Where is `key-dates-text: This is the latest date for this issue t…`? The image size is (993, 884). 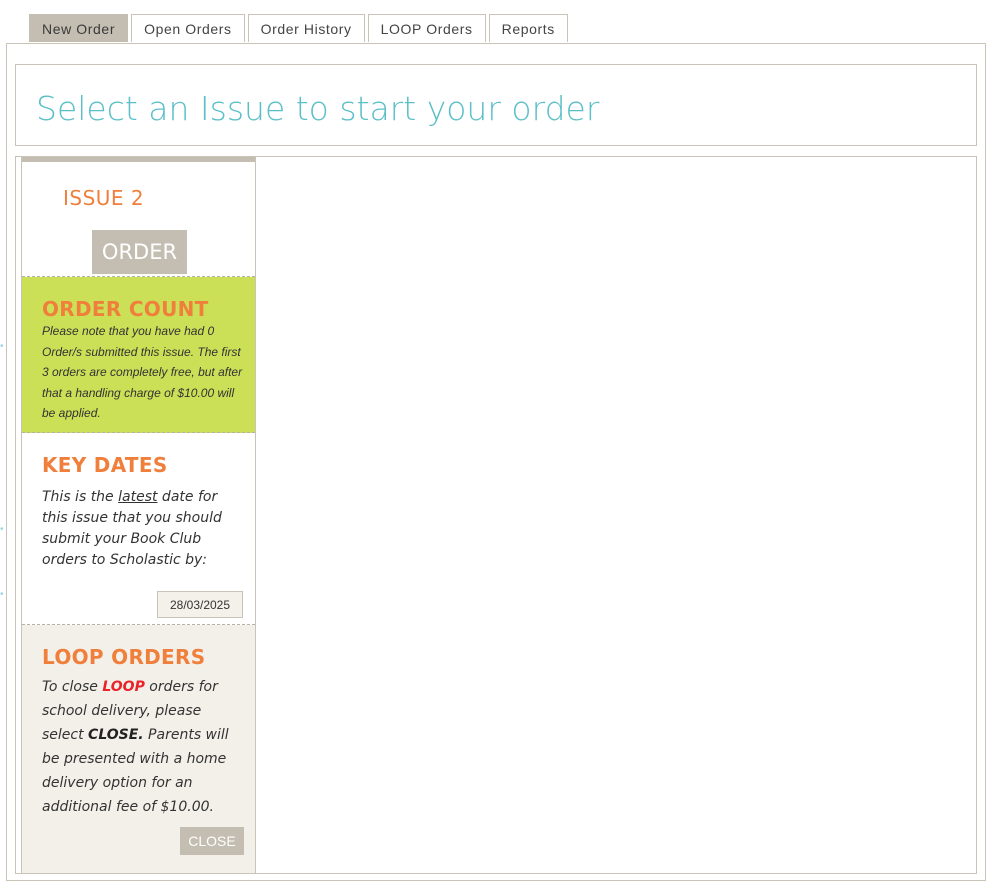 key-dates-text: This is the latest date for this issue t… is located at coordinates (142, 529).